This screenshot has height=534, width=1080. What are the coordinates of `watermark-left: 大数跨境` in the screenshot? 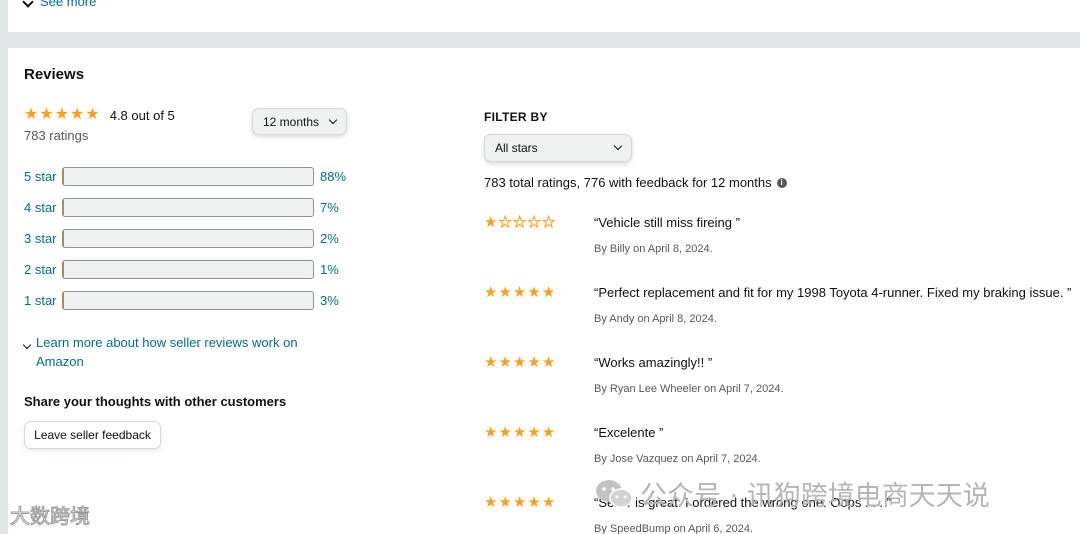 It's located at (50, 516).